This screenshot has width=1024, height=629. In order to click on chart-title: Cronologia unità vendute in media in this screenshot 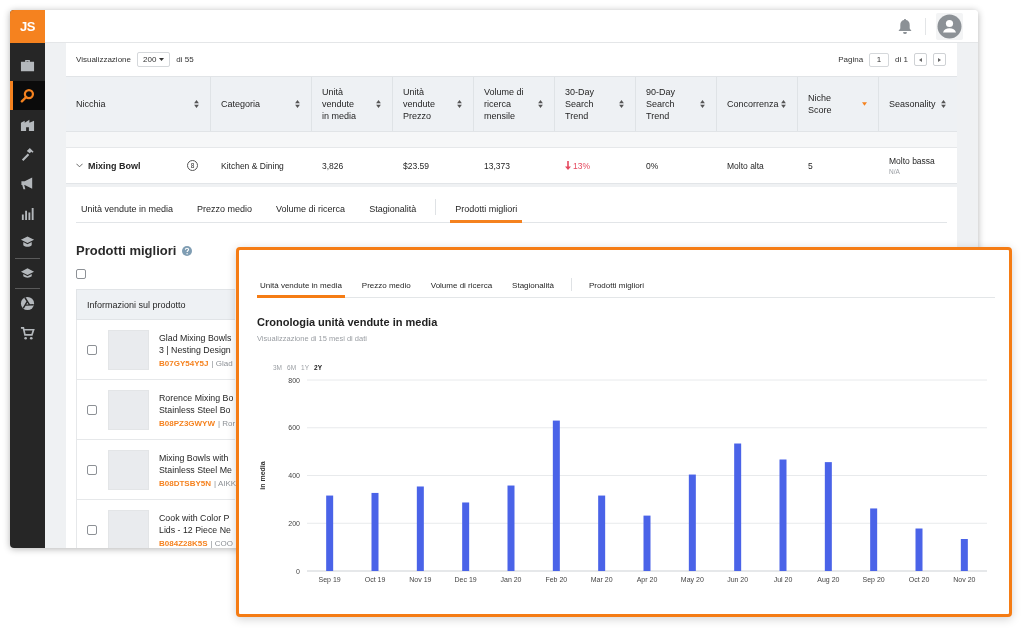, I will do `click(348, 322)`.